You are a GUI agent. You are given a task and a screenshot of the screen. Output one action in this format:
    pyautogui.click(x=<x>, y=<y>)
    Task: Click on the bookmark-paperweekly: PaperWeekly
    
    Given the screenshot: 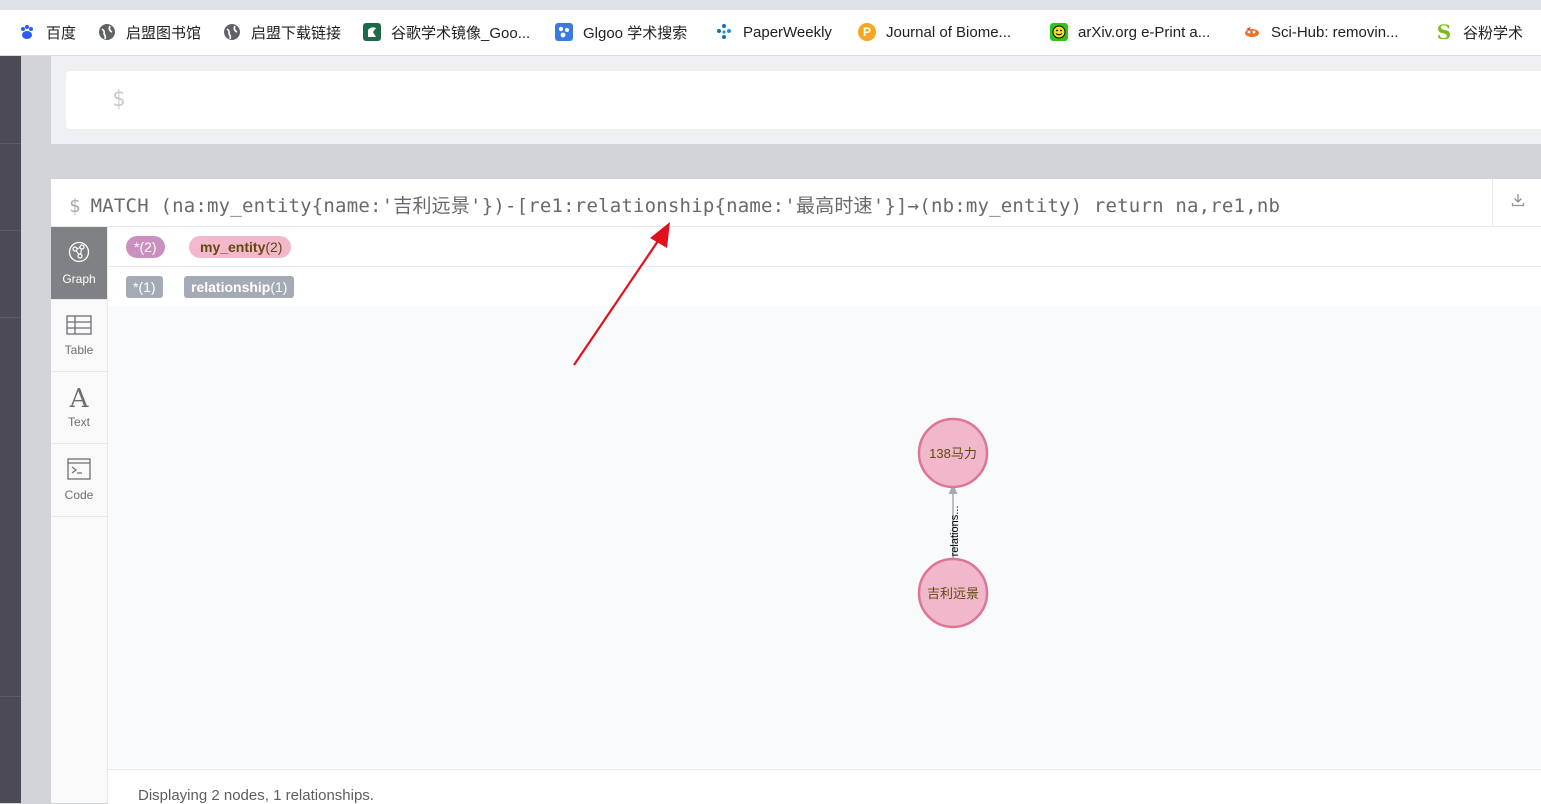 What is the action you would take?
    pyautogui.click(x=773, y=32)
    